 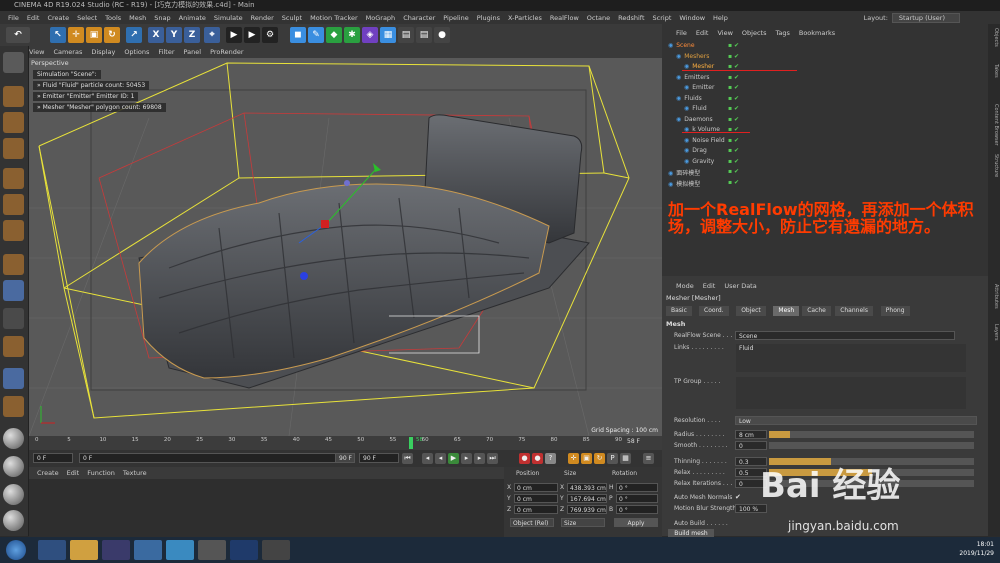 What do you see at coordinates (845, 335) in the screenshot?
I see `realflow-scene-field: Scene` at bounding box center [845, 335].